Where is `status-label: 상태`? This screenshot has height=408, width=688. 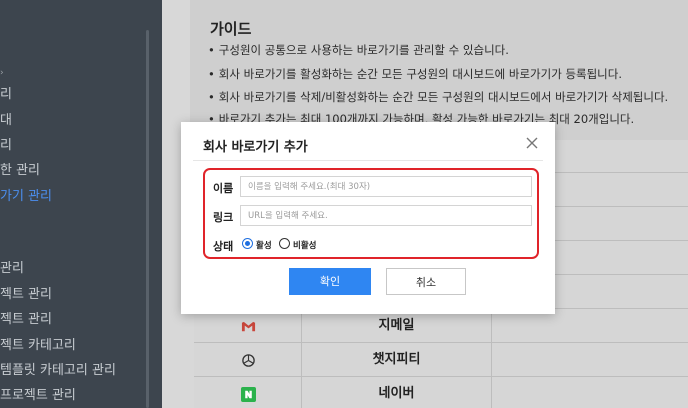 status-label: 상태 is located at coordinates (223, 246).